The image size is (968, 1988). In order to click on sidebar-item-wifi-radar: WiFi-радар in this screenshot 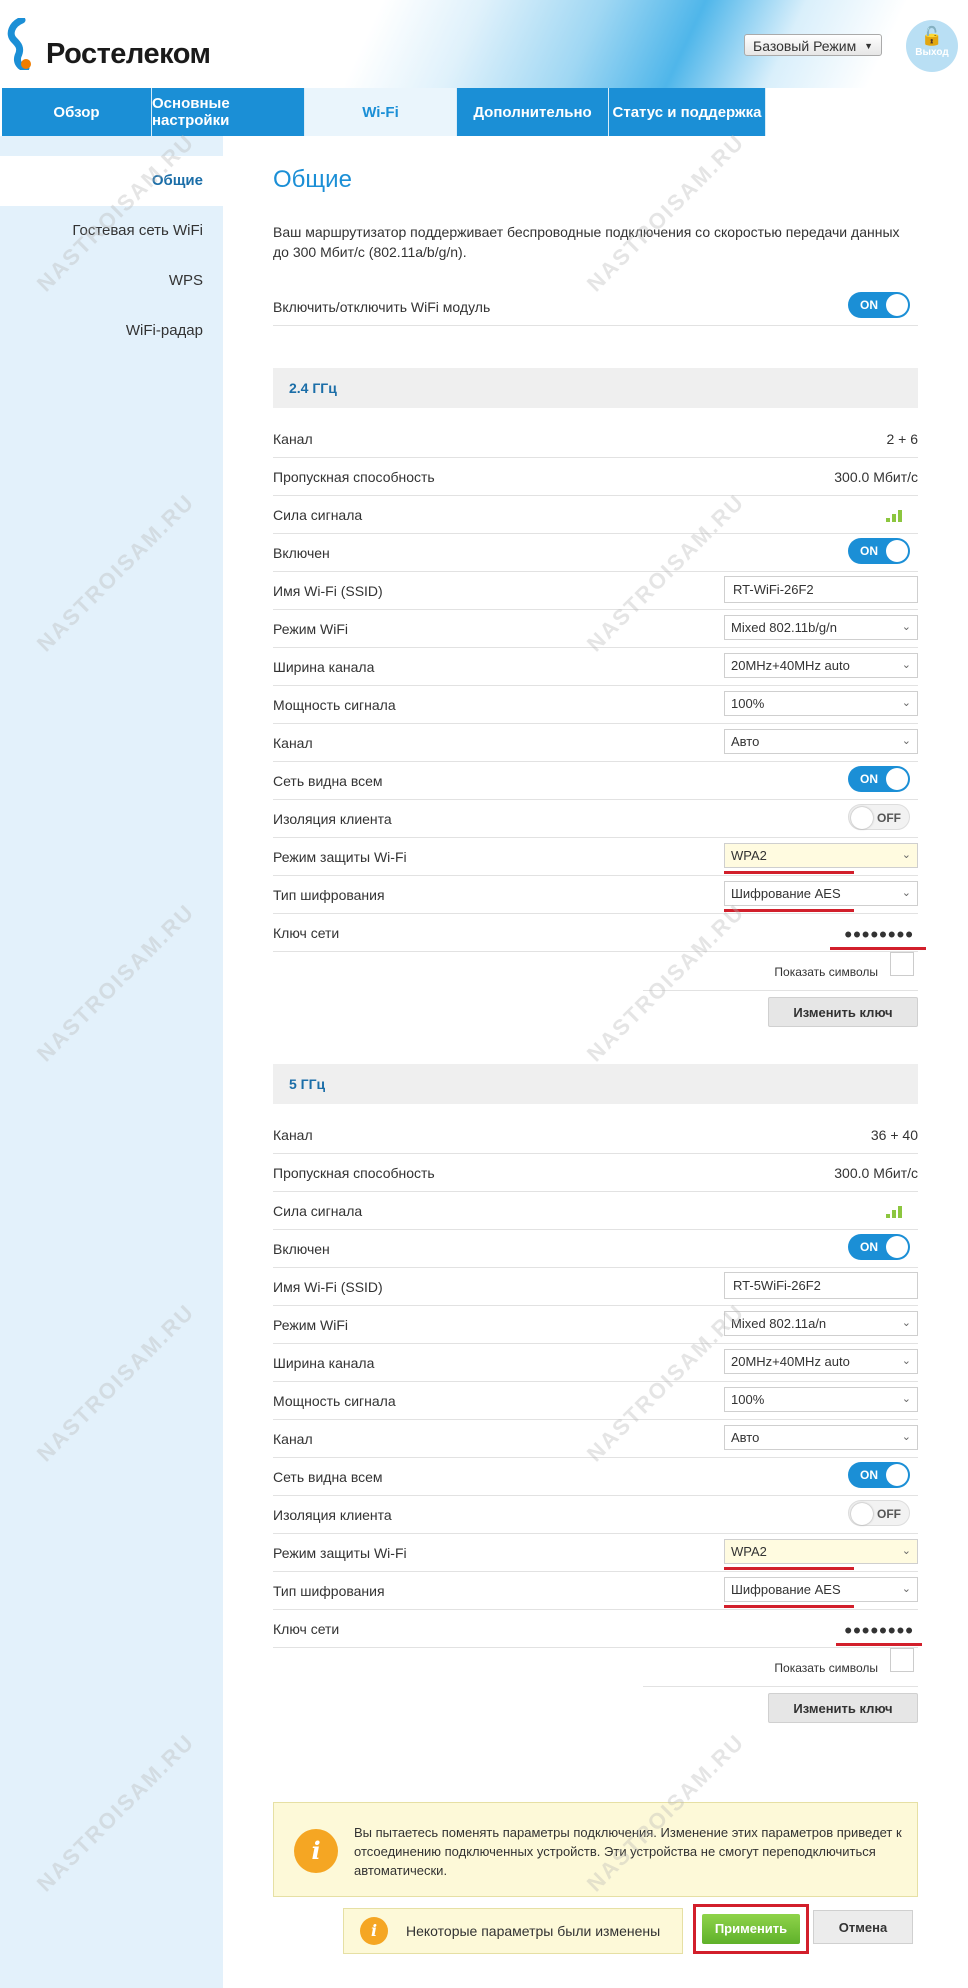, I will do `click(111, 331)`.